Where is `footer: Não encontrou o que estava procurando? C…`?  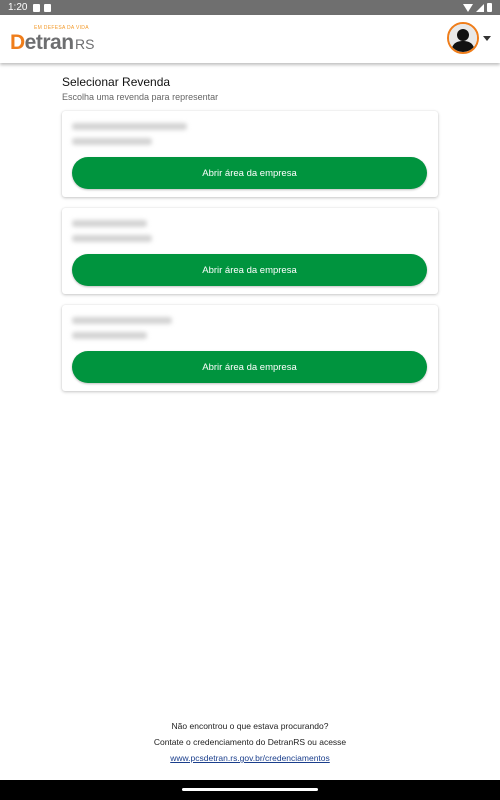
footer: Não encontrou o que estava procurando? C… is located at coordinates (250, 742).